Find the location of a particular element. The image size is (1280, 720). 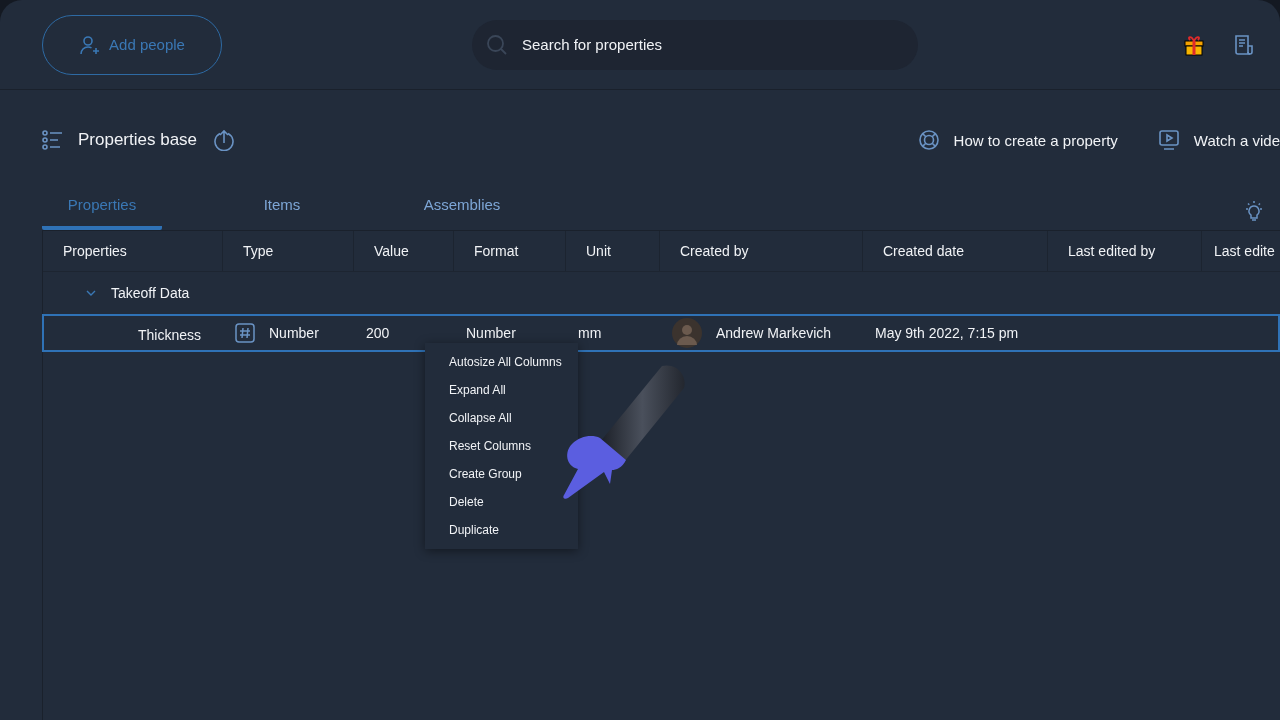

video-link: Watch a vide is located at coordinates (1218, 140).